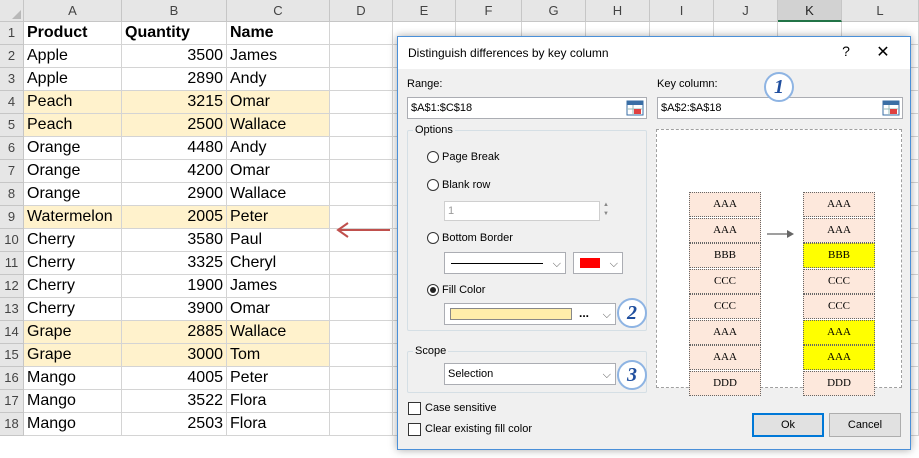  Describe the element at coordinates (12, 171) in the screenshot. I see `row-header: 7` at that location.